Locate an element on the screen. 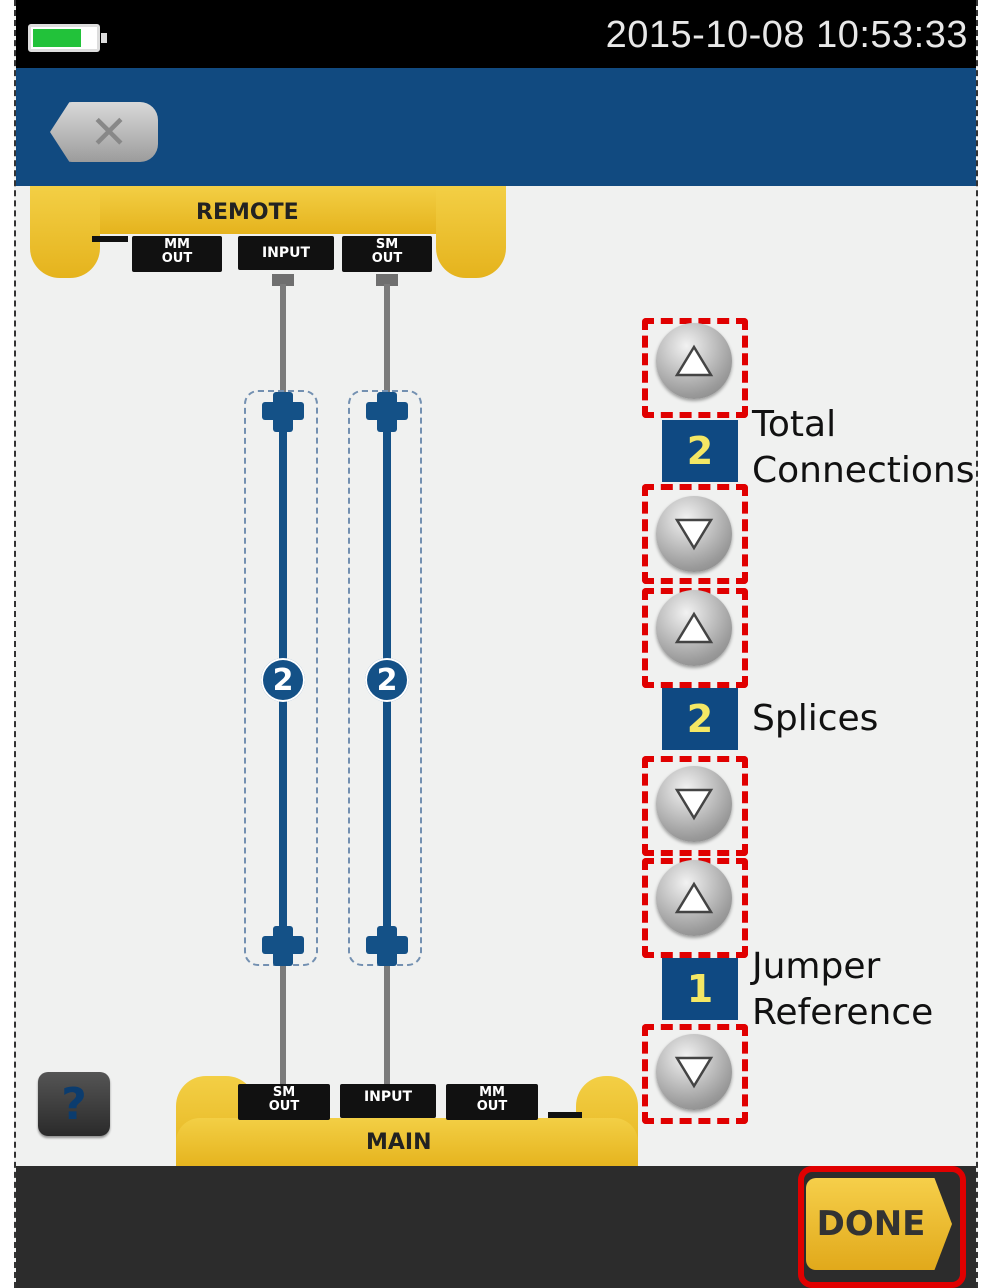 Image resolution: width=984 pixels, height=1288 pixels. done-highlight-box is located at coordinates (882, 1227).